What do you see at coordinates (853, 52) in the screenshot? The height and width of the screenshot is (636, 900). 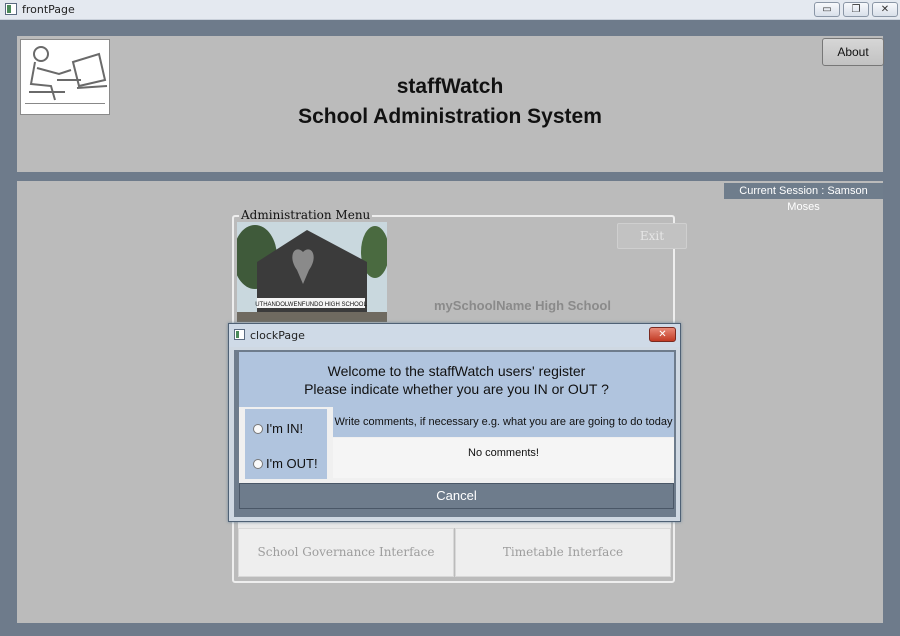 I see `about-button: About` at bounding box center [853, 52].